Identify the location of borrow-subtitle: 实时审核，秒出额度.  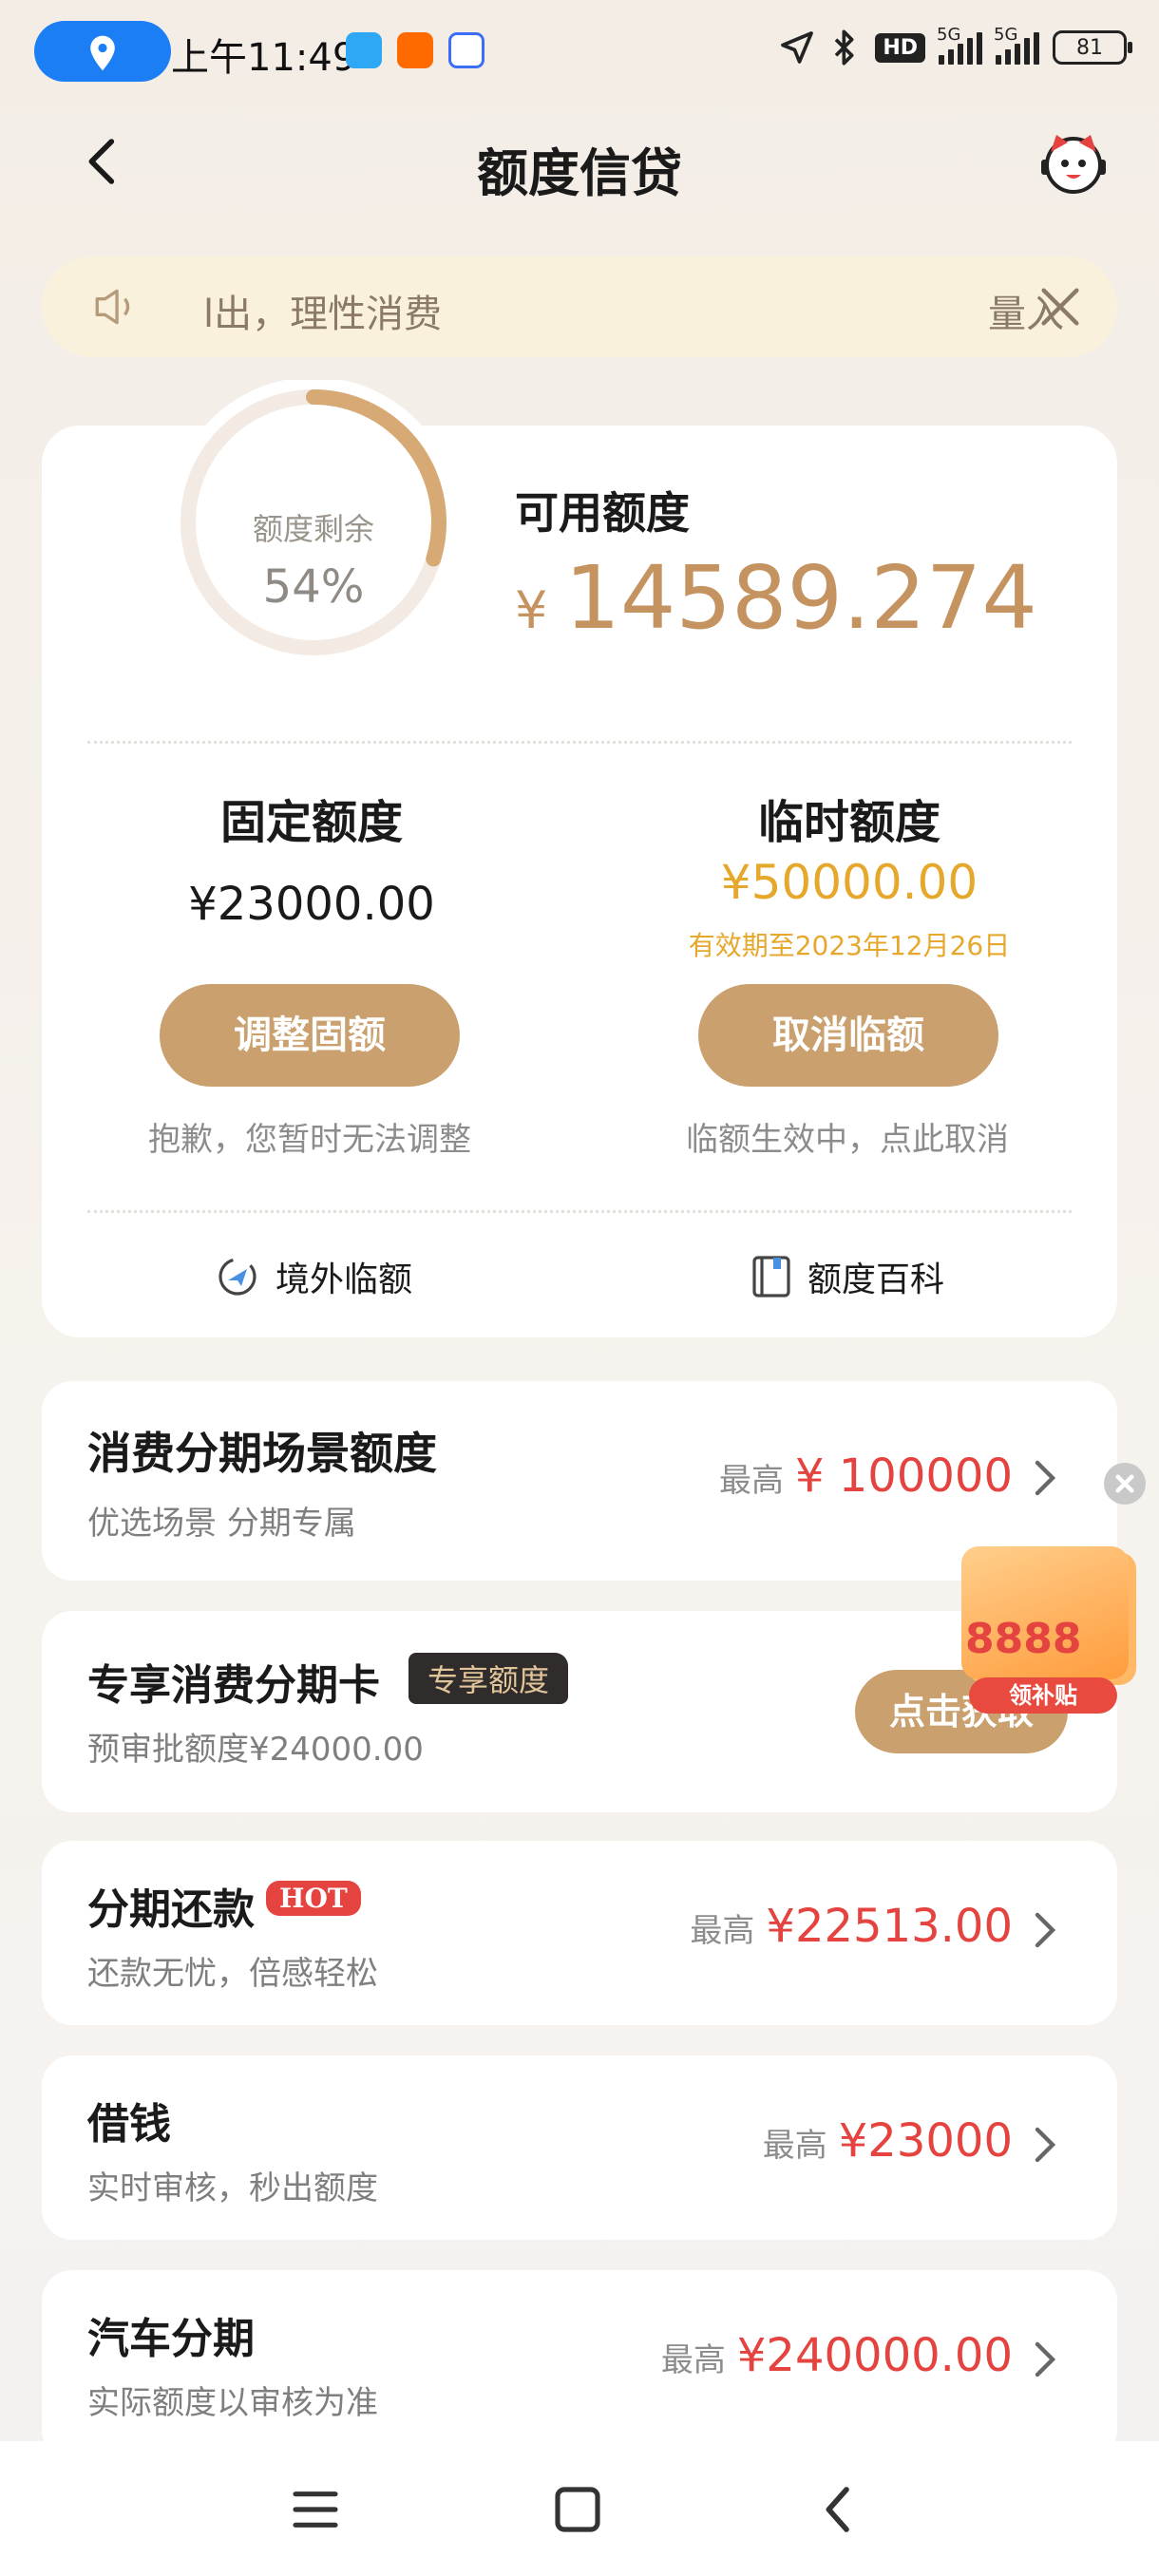
(232, 2188).